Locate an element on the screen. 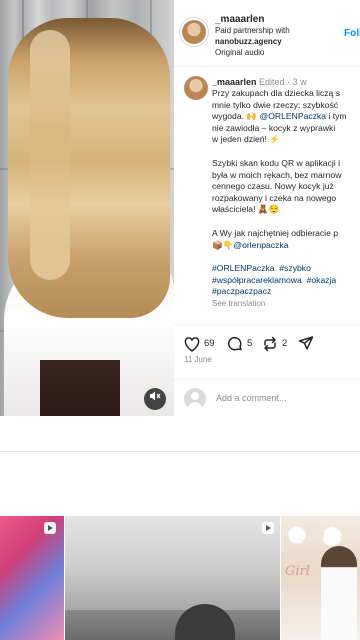 This screenshot has height=640, width=360. caption-meta: Edited · 3 w is located at coordinates (283, 82).